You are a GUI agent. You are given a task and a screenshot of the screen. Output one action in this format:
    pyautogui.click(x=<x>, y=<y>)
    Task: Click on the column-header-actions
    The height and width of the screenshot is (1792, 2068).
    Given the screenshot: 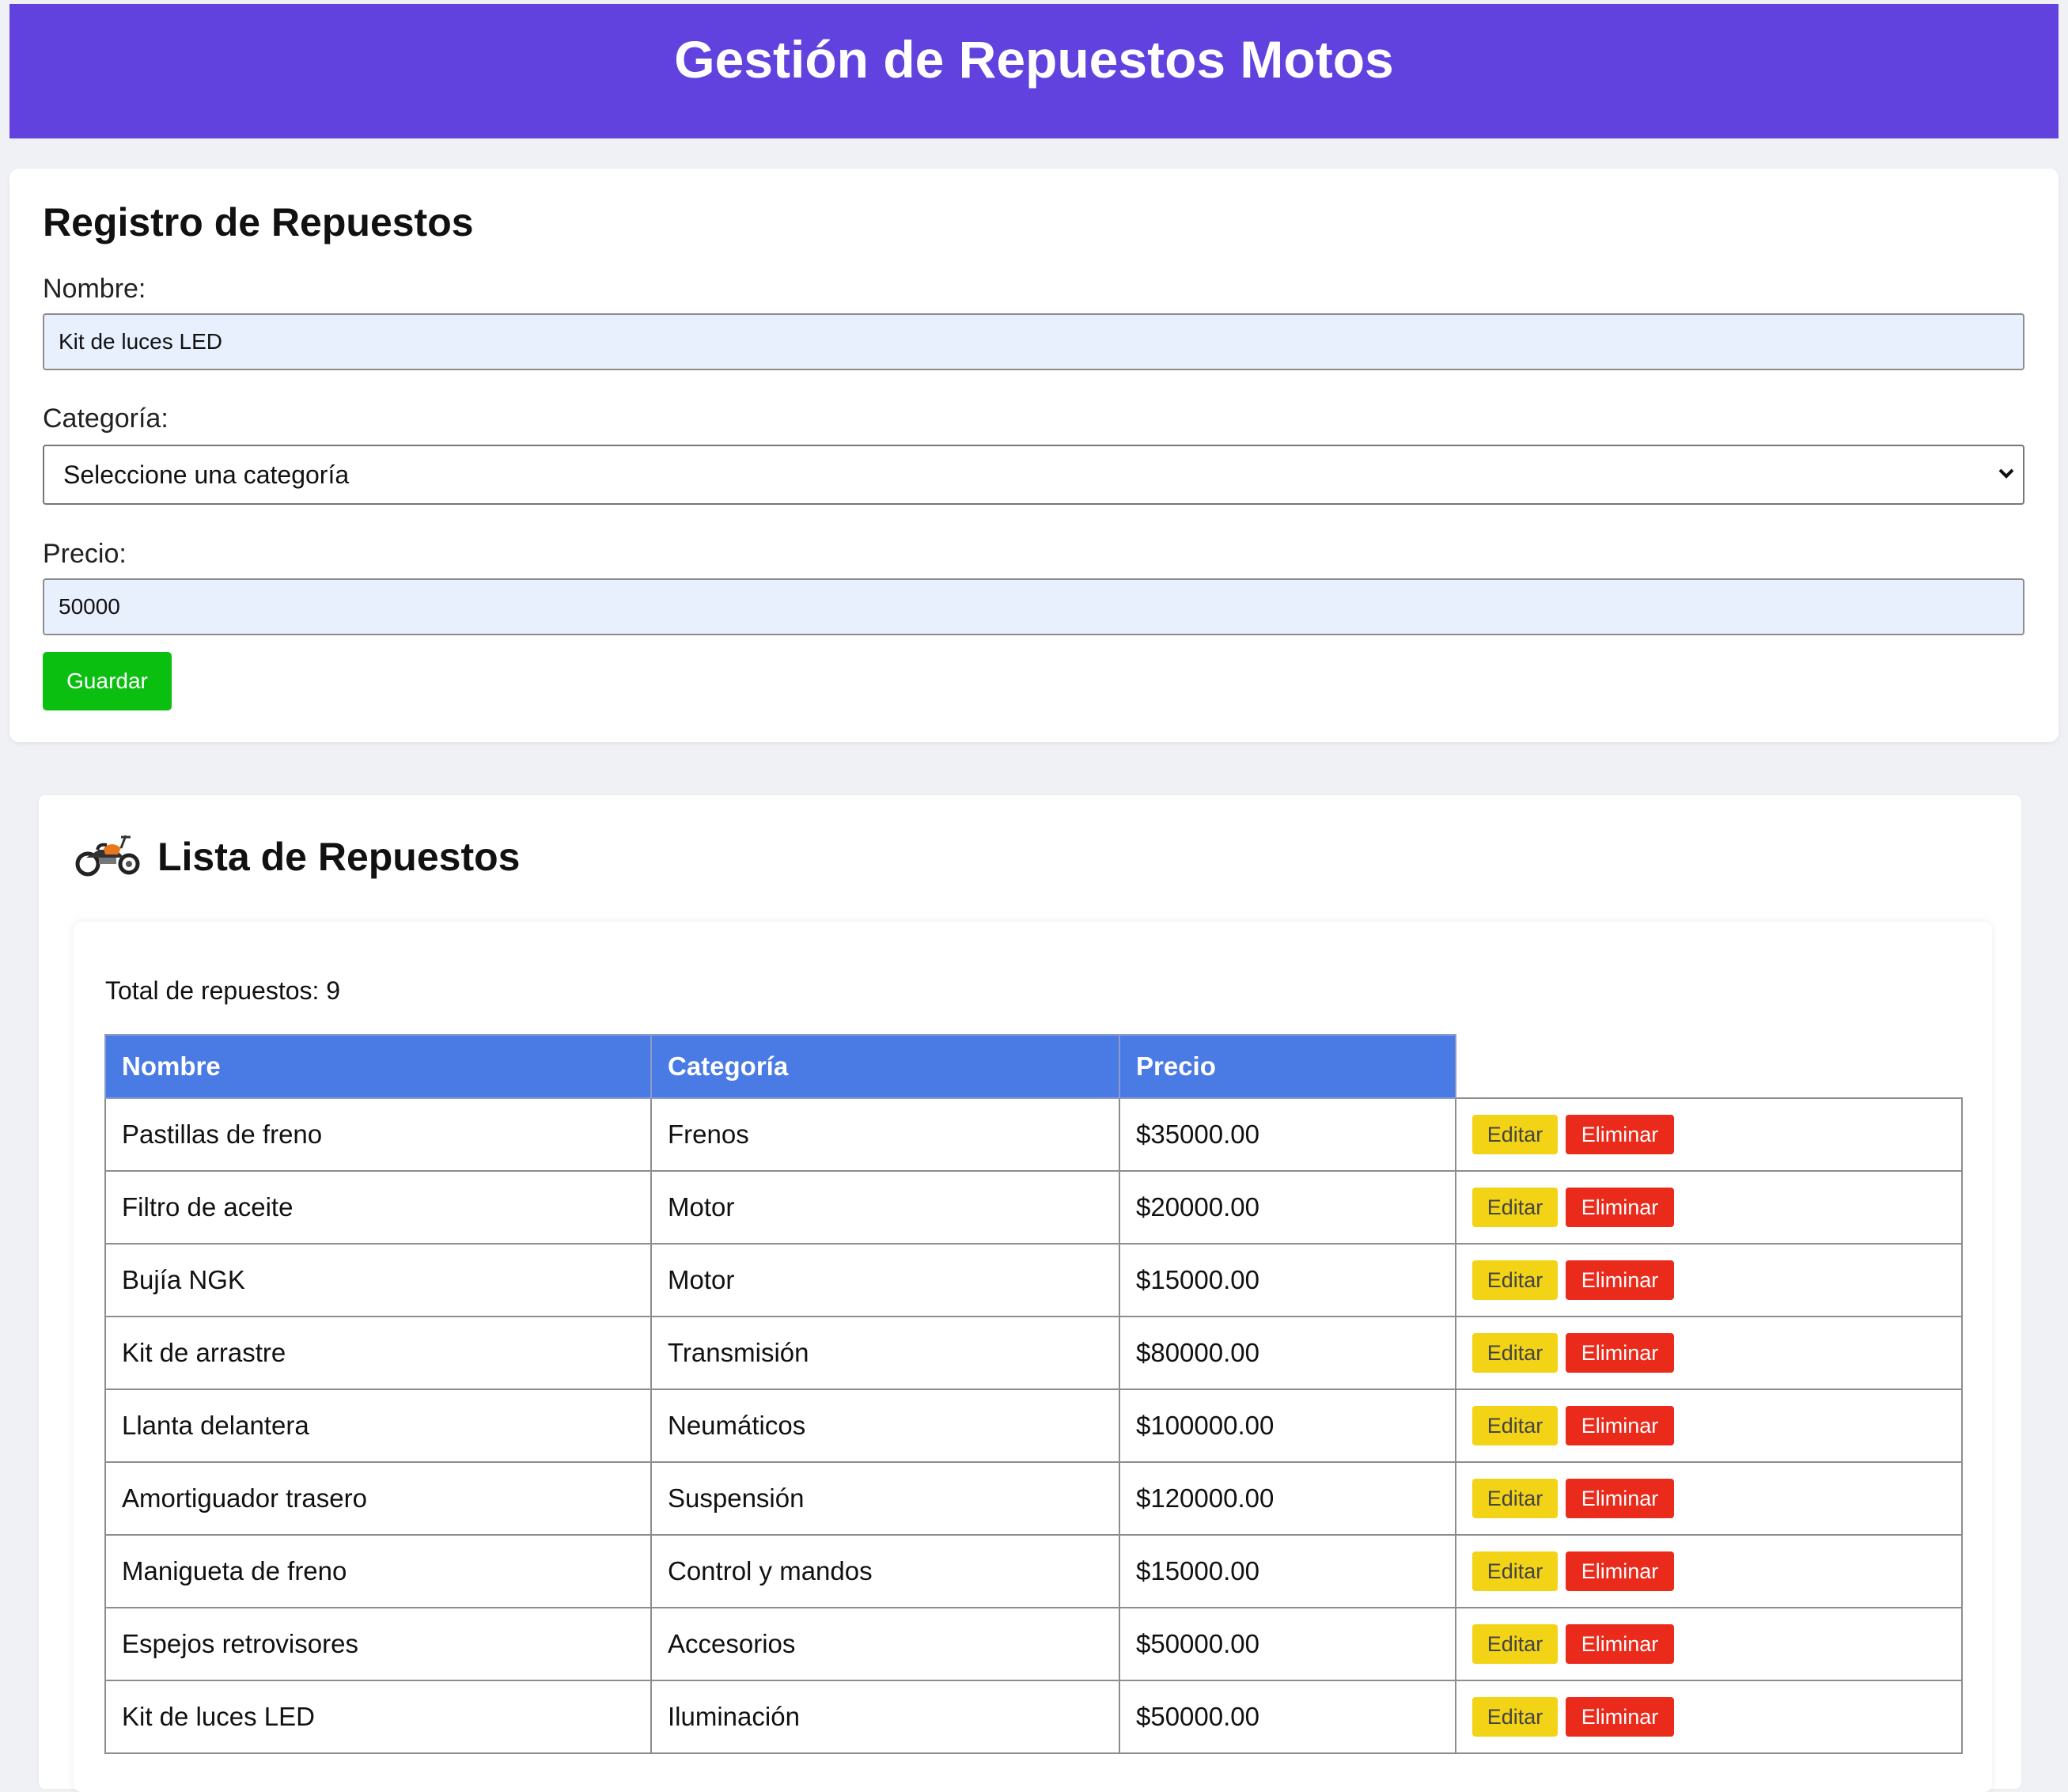 What is the action you would take?
    pyautogui.click(x=1709, y=1067)
    